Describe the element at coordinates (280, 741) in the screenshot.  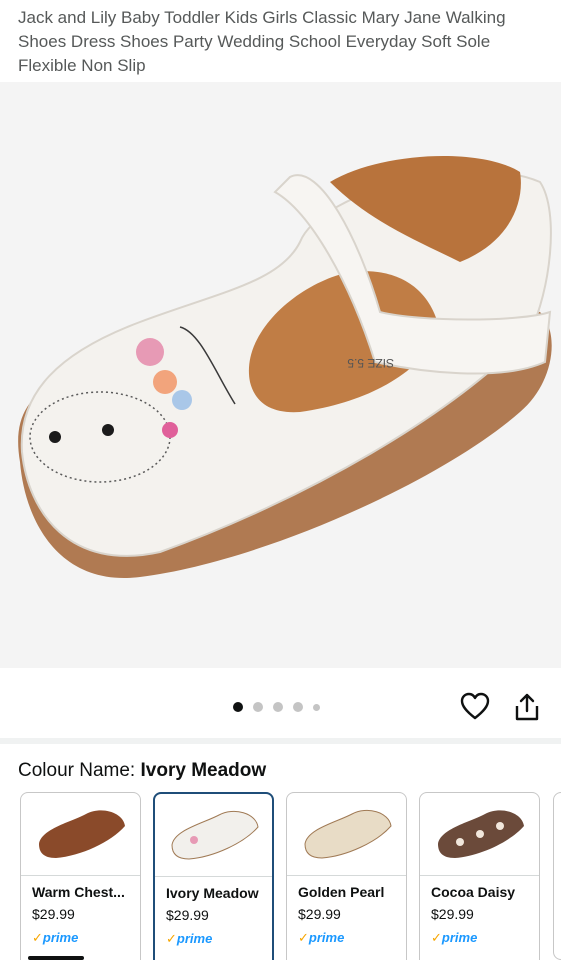
I see `section-divider` at that location.